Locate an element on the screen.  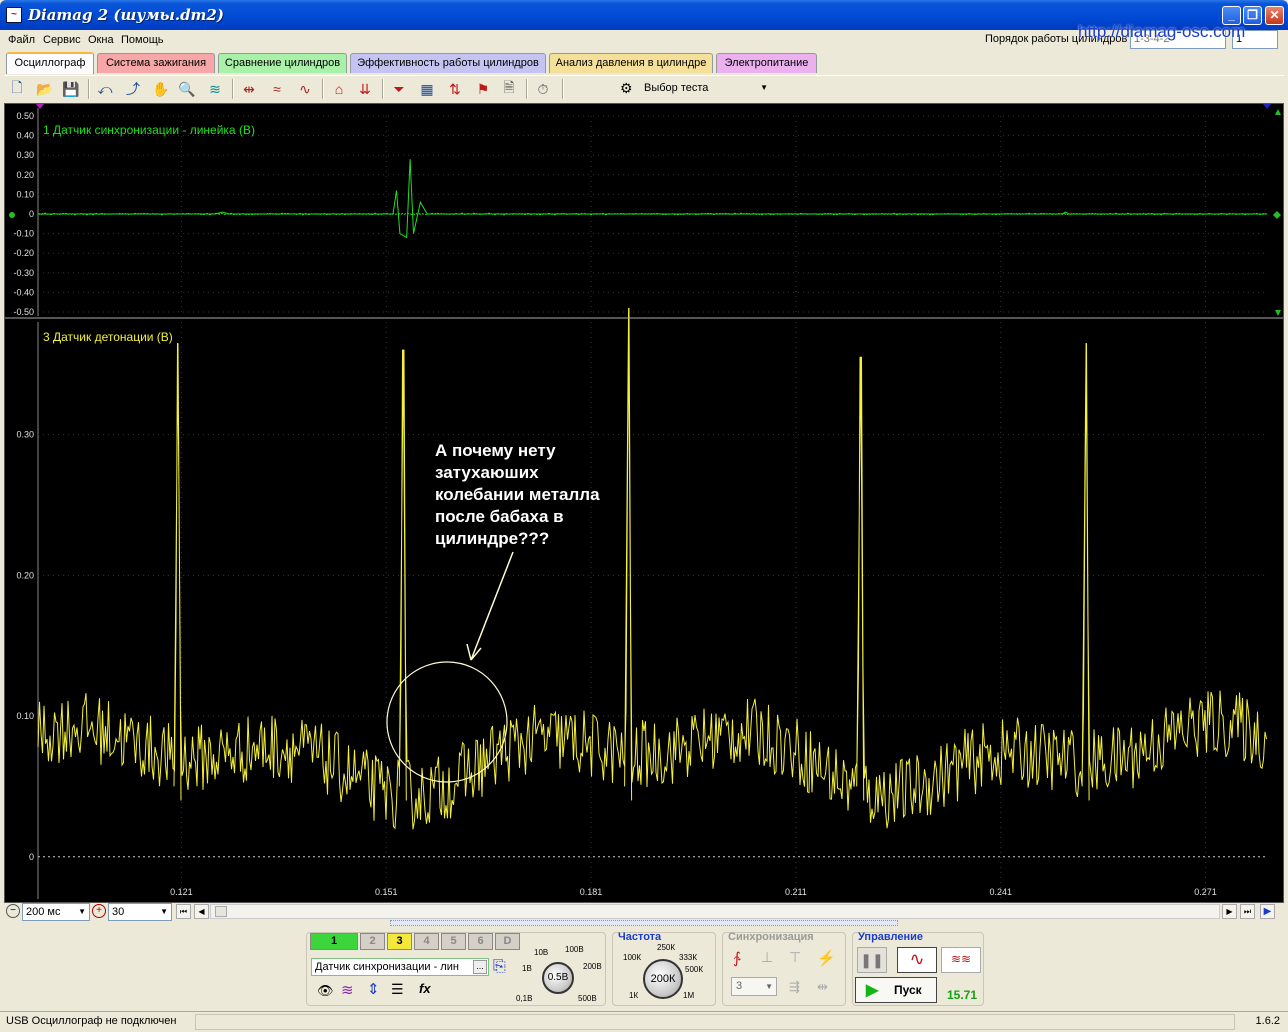
scroll-prev-button: ◀ is located at coordinates (201, 911).